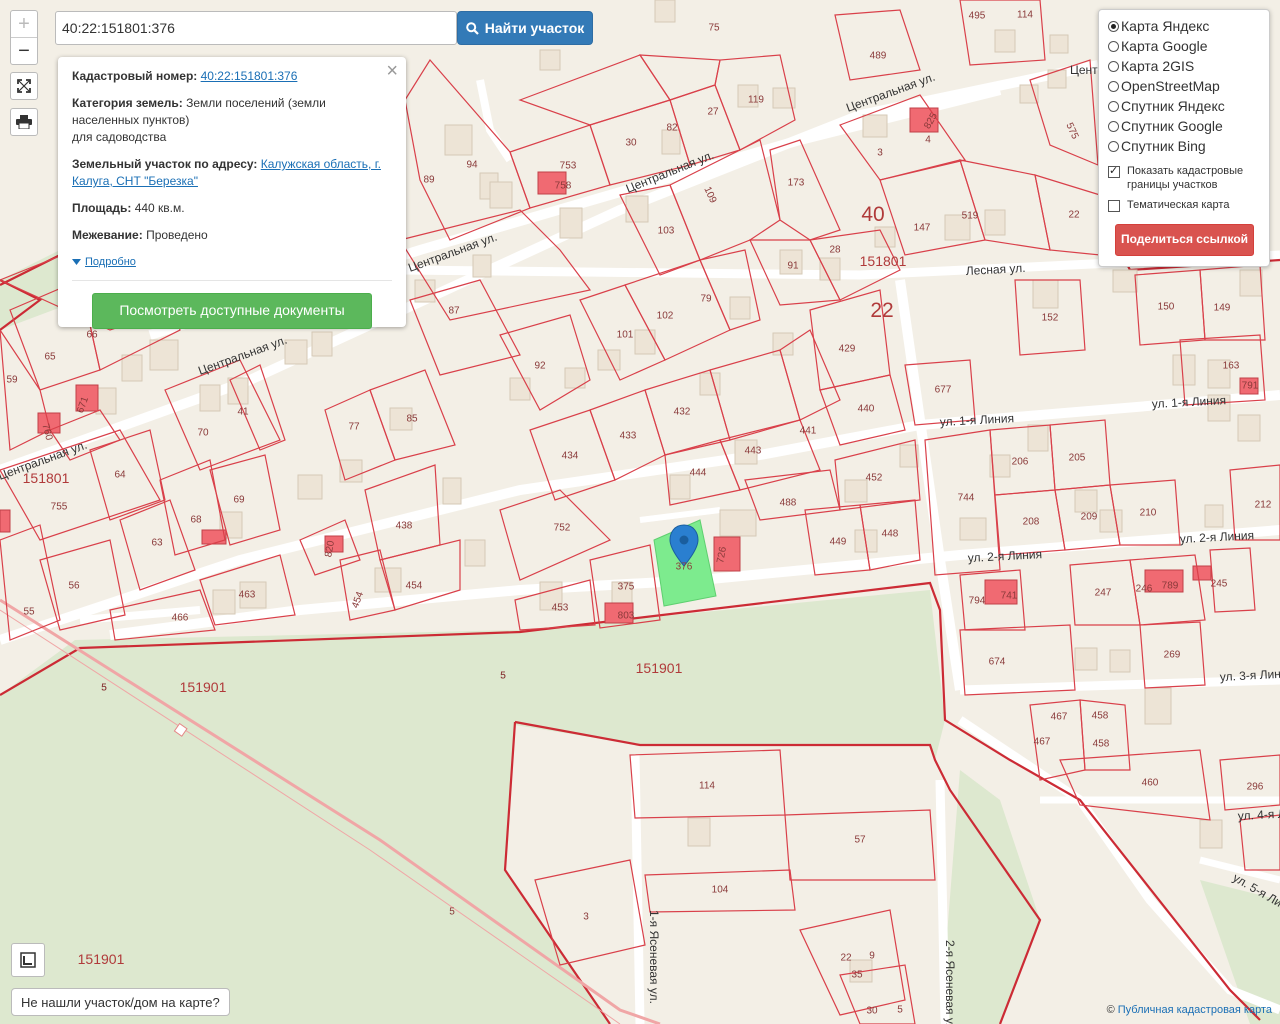 This screenshot has height=1024, width=1280. What do you see at coordinates (46, 478) in the screenshot?
I see `quarter-label: 151801` at bounding box center [46, 478].